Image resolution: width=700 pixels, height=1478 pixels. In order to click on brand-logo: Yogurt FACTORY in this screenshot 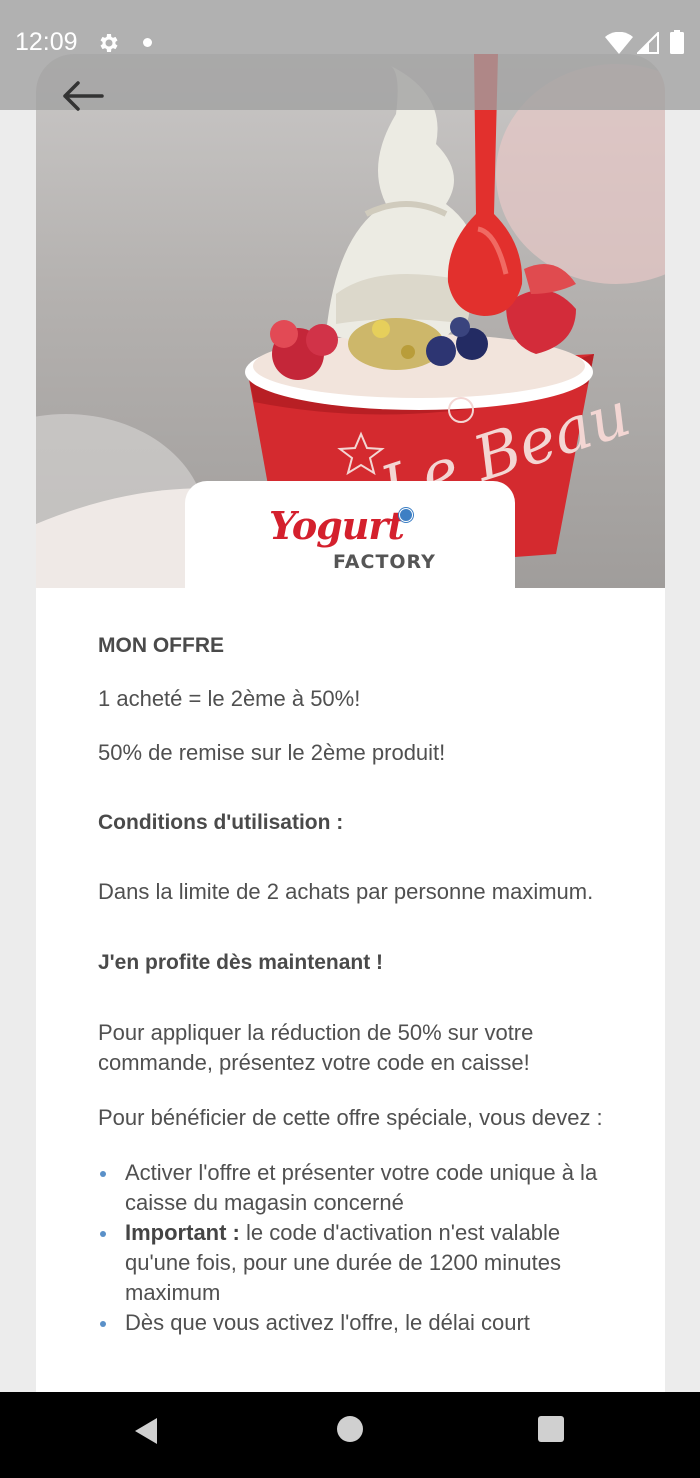, I will do `click(350, 534)`.